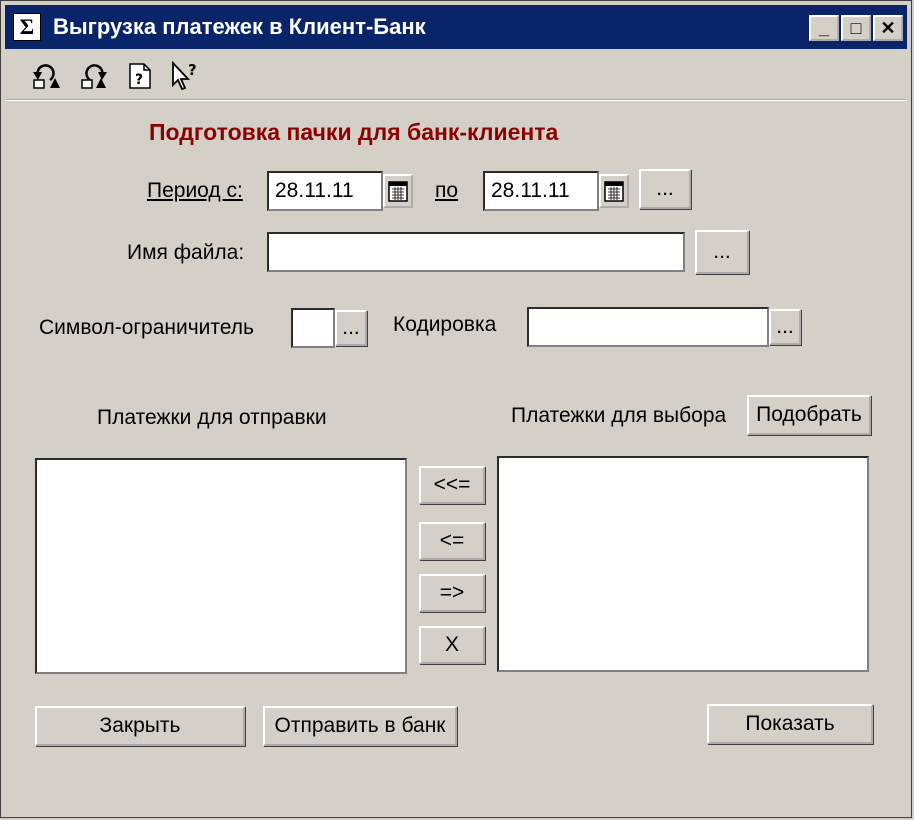  What do you see at coordinates (619, 415) in the screenshot?
I see `payments-to-select-label: Платежки для выбора` at bounding box center [619, 415].